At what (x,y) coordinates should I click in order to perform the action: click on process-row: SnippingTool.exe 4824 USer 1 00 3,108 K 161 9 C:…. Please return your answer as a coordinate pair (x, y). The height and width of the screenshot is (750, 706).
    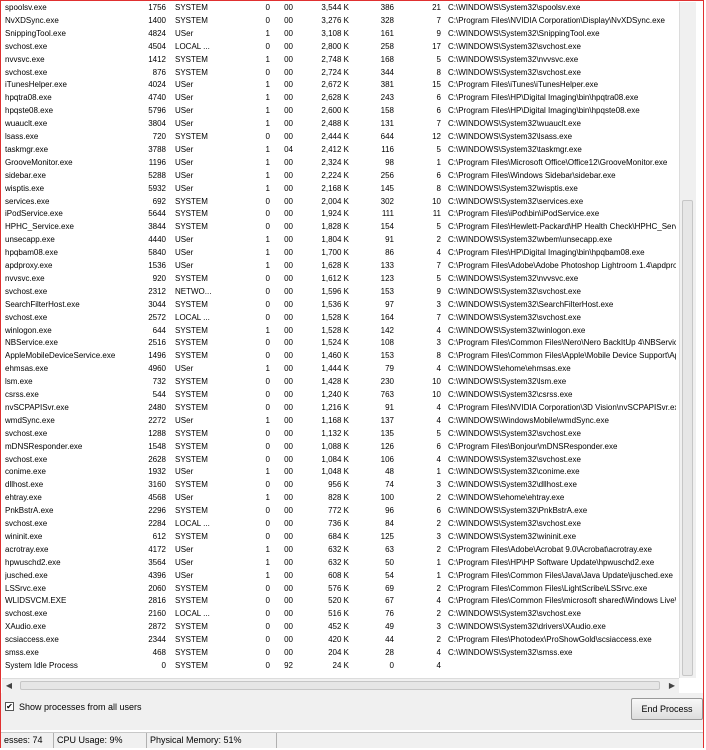
    Looking at the image, I should click on (339, 34).